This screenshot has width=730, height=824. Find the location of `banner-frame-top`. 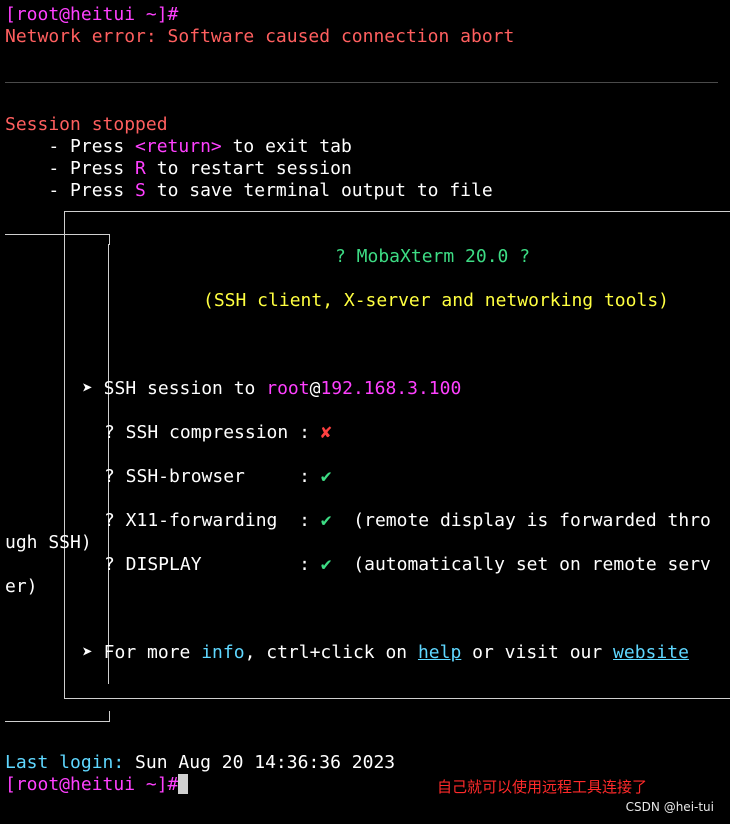

banner-frame-top is located at coordinates (397, 216).